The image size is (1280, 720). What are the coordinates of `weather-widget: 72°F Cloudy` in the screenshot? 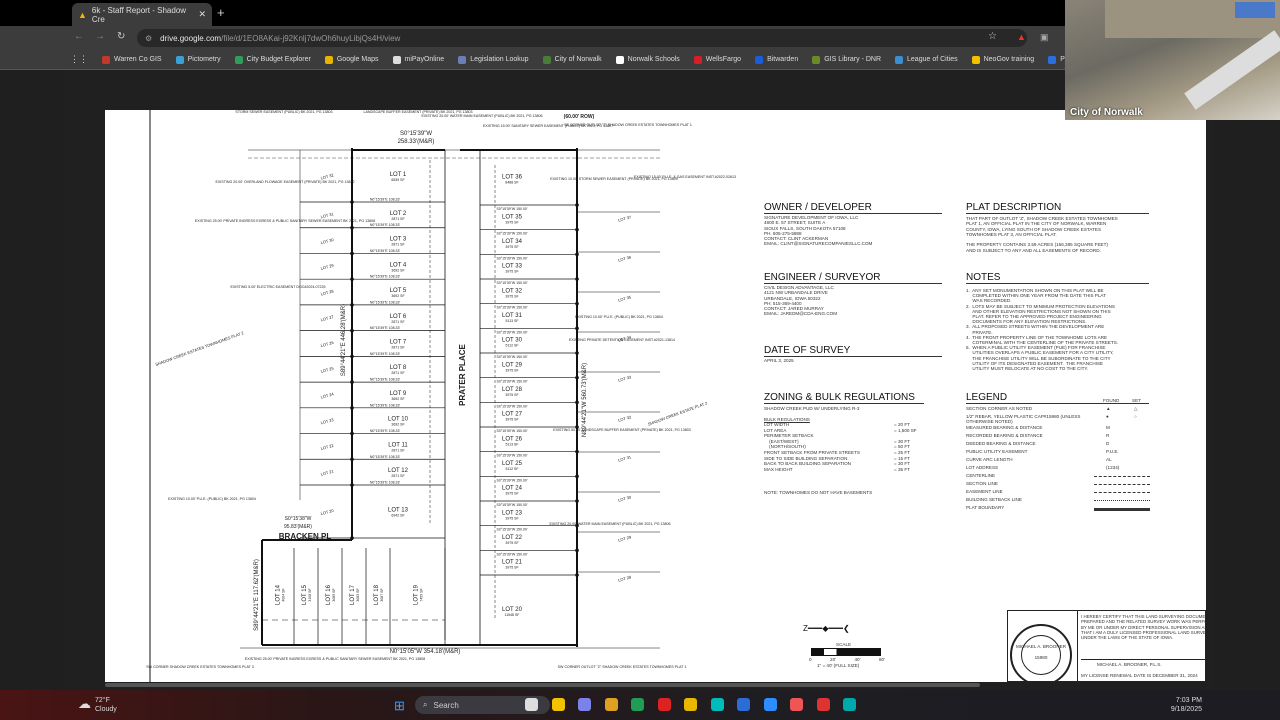 It's located at (106, 705).